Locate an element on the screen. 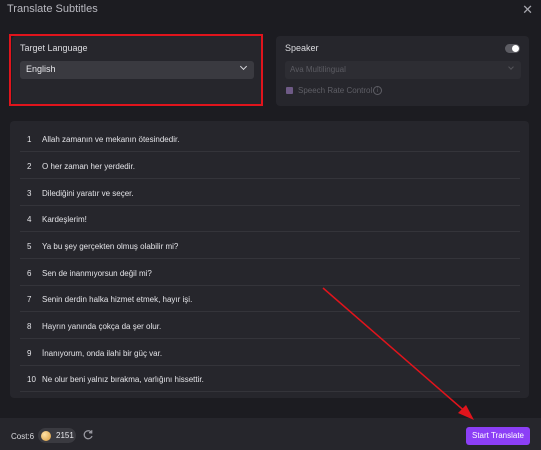 Image resolution: width=541 pixels, height=450 pixels. list-item: 5 Ya bu şey gerçekten olmuş olabilir mi? is located at coordinates (270, 246).